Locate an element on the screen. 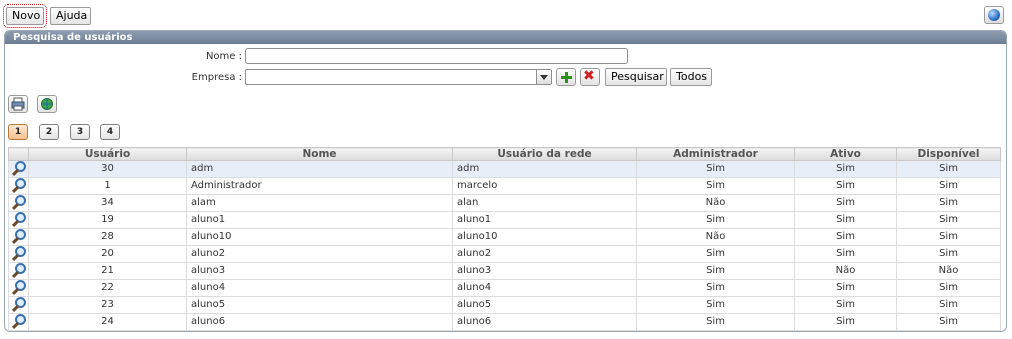 The width and height of the screenshot is (1012, 339). cell-name: aluno6 is located at coordinates (319, 322).